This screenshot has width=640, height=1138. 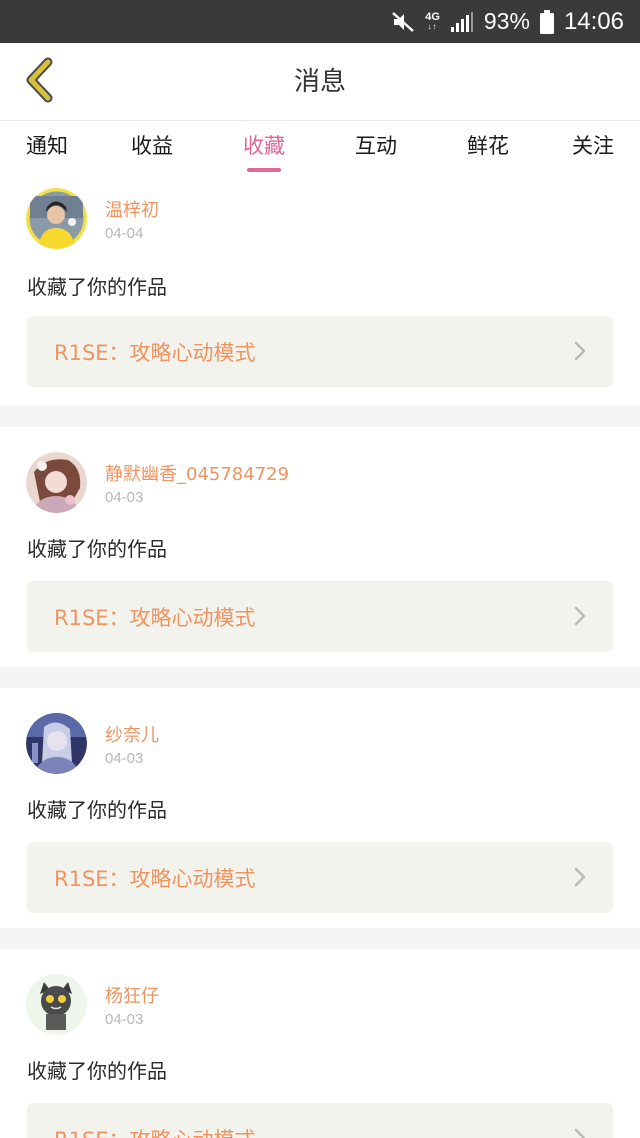 I want to click on active-tab-indicator, so click(x=264, y=170).